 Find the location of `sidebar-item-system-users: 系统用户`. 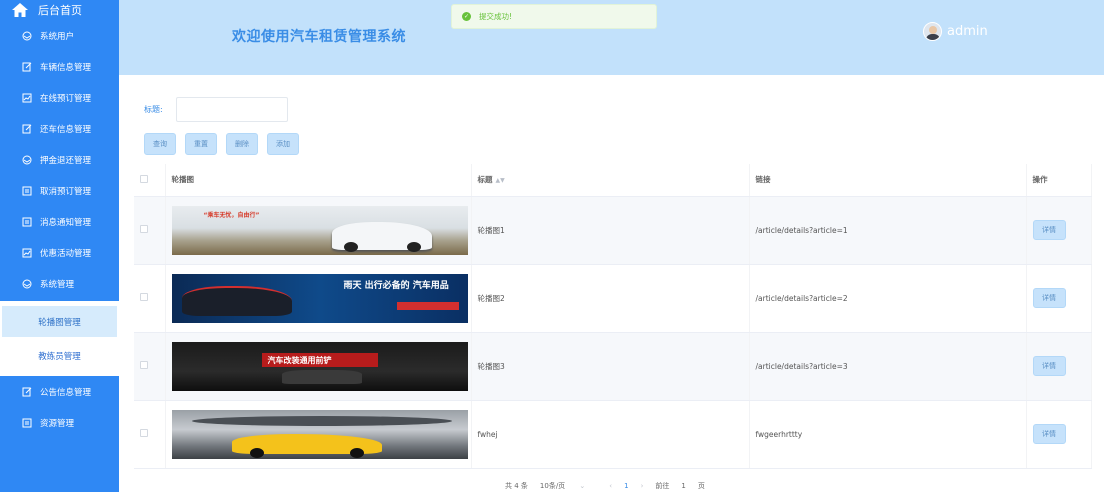

sidebar-item-system-users: 系统用户 is located at coordinates (59, 35).